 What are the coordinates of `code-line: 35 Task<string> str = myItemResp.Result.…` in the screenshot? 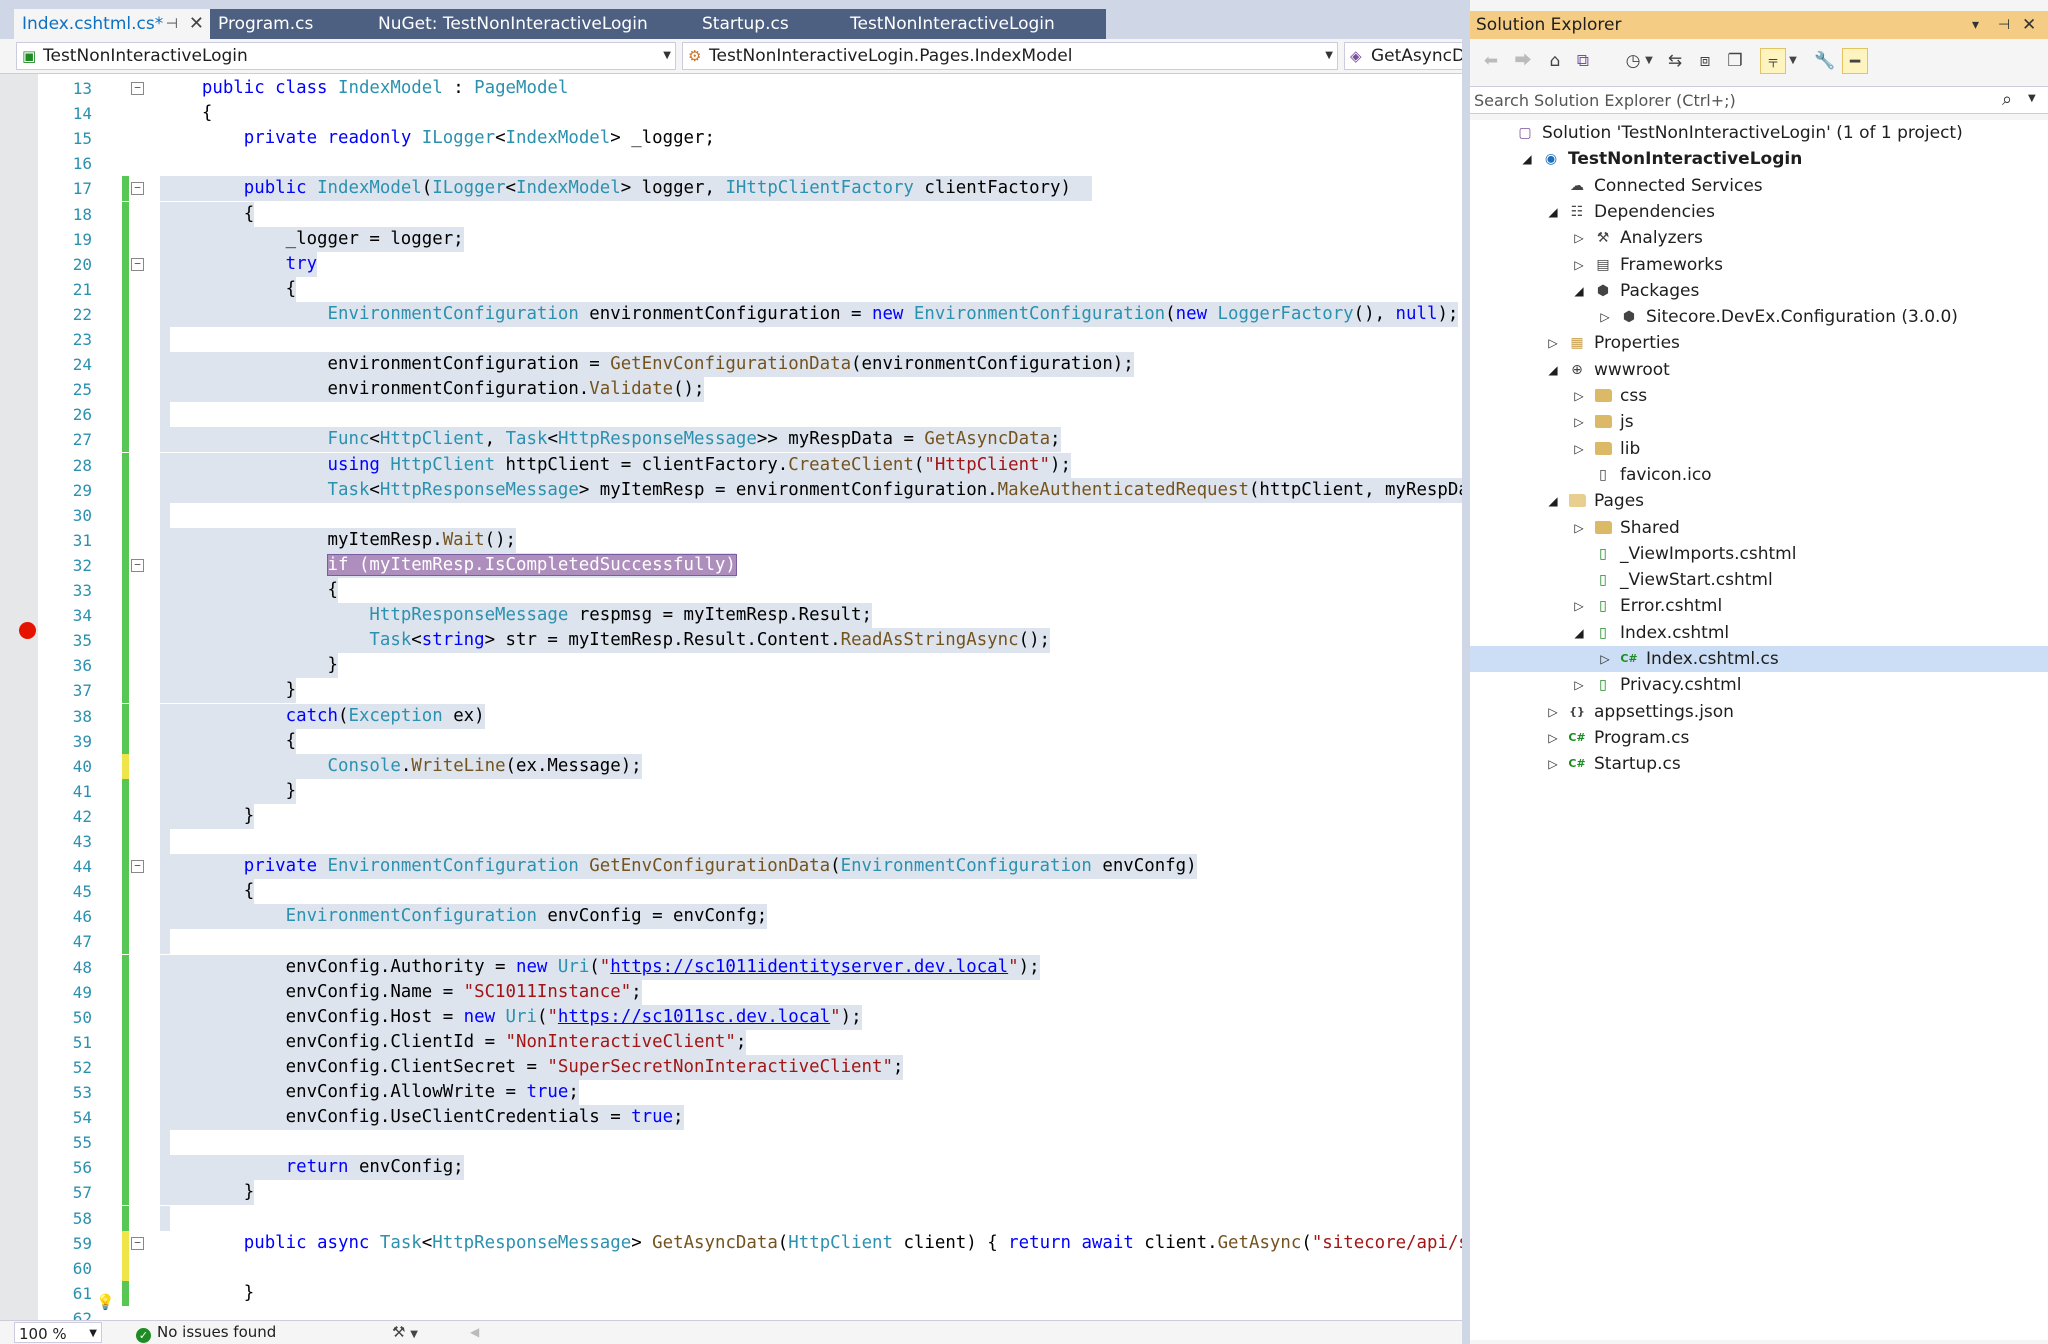 It's located at (731, 641).